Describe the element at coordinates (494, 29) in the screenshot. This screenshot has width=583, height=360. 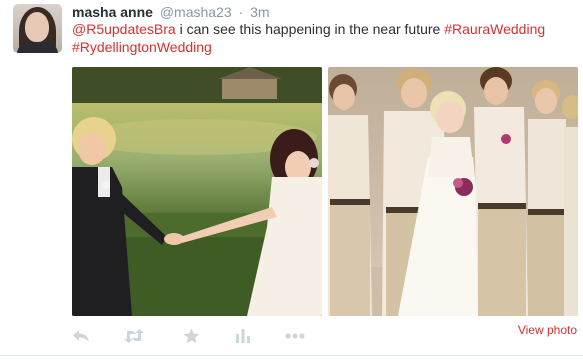
I see `hashtag-link-raurawedding: #RauraWedding` at that location.